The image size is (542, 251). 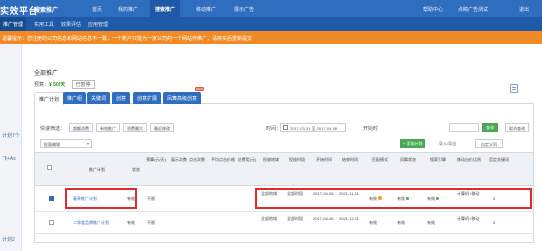 What do you see at coordinates (447, 144) in the screenshot?
I see `import-export-link: 导入/导出` at bounding box center [447, 144].